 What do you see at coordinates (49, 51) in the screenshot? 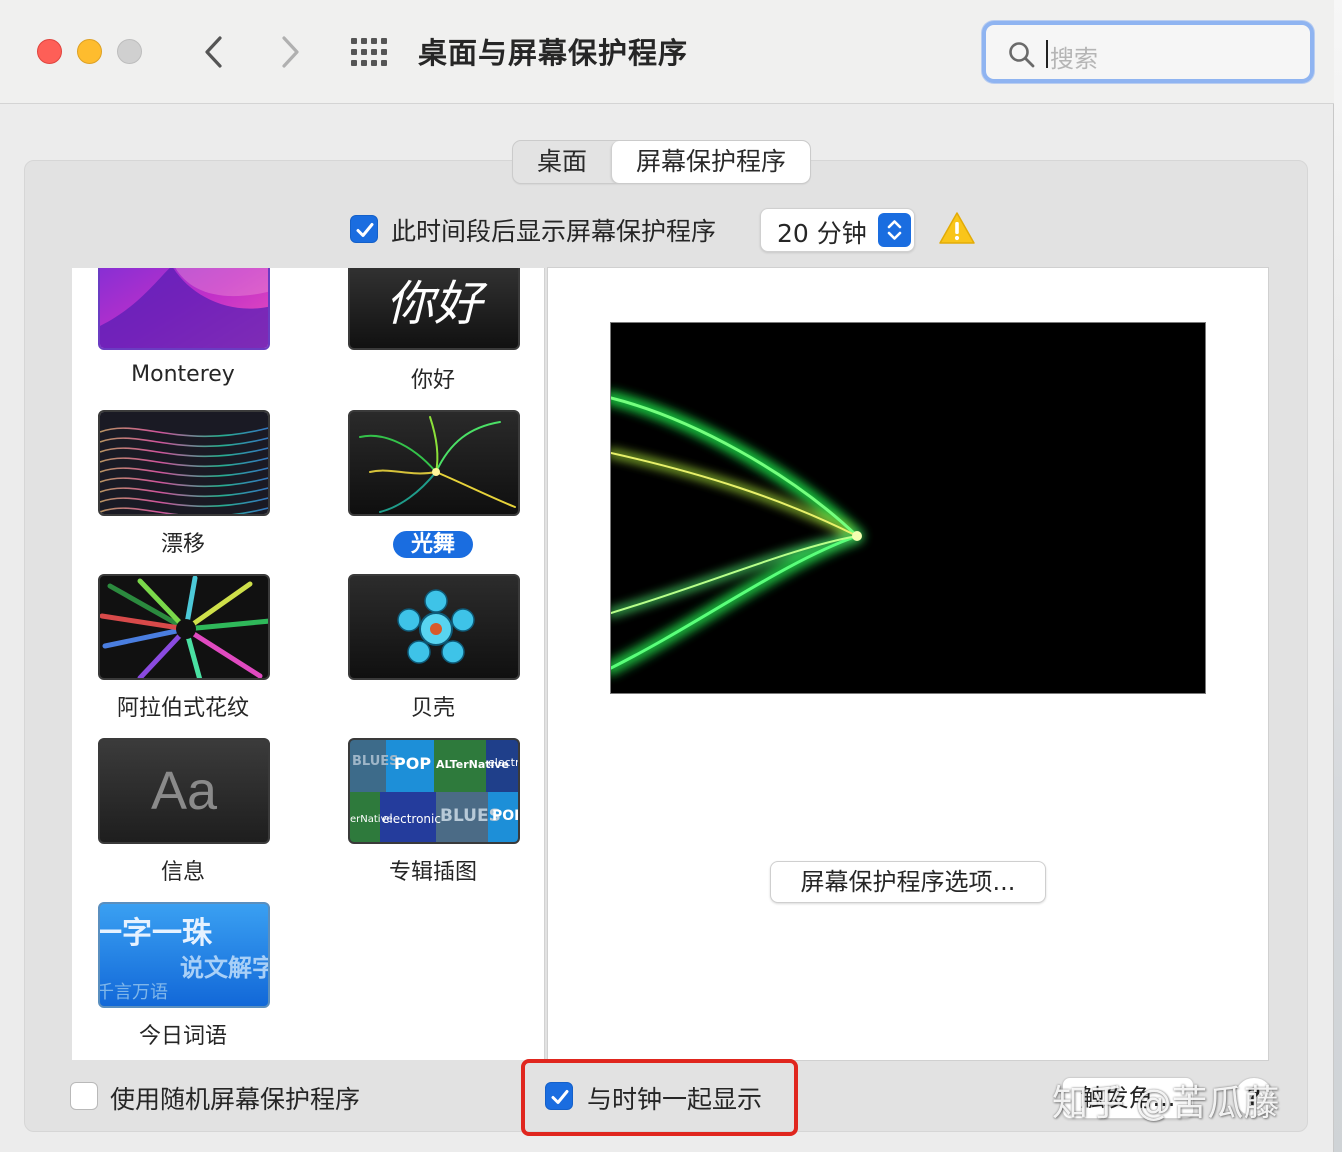
I see `close-window-button` at bounding box center [49, 51].